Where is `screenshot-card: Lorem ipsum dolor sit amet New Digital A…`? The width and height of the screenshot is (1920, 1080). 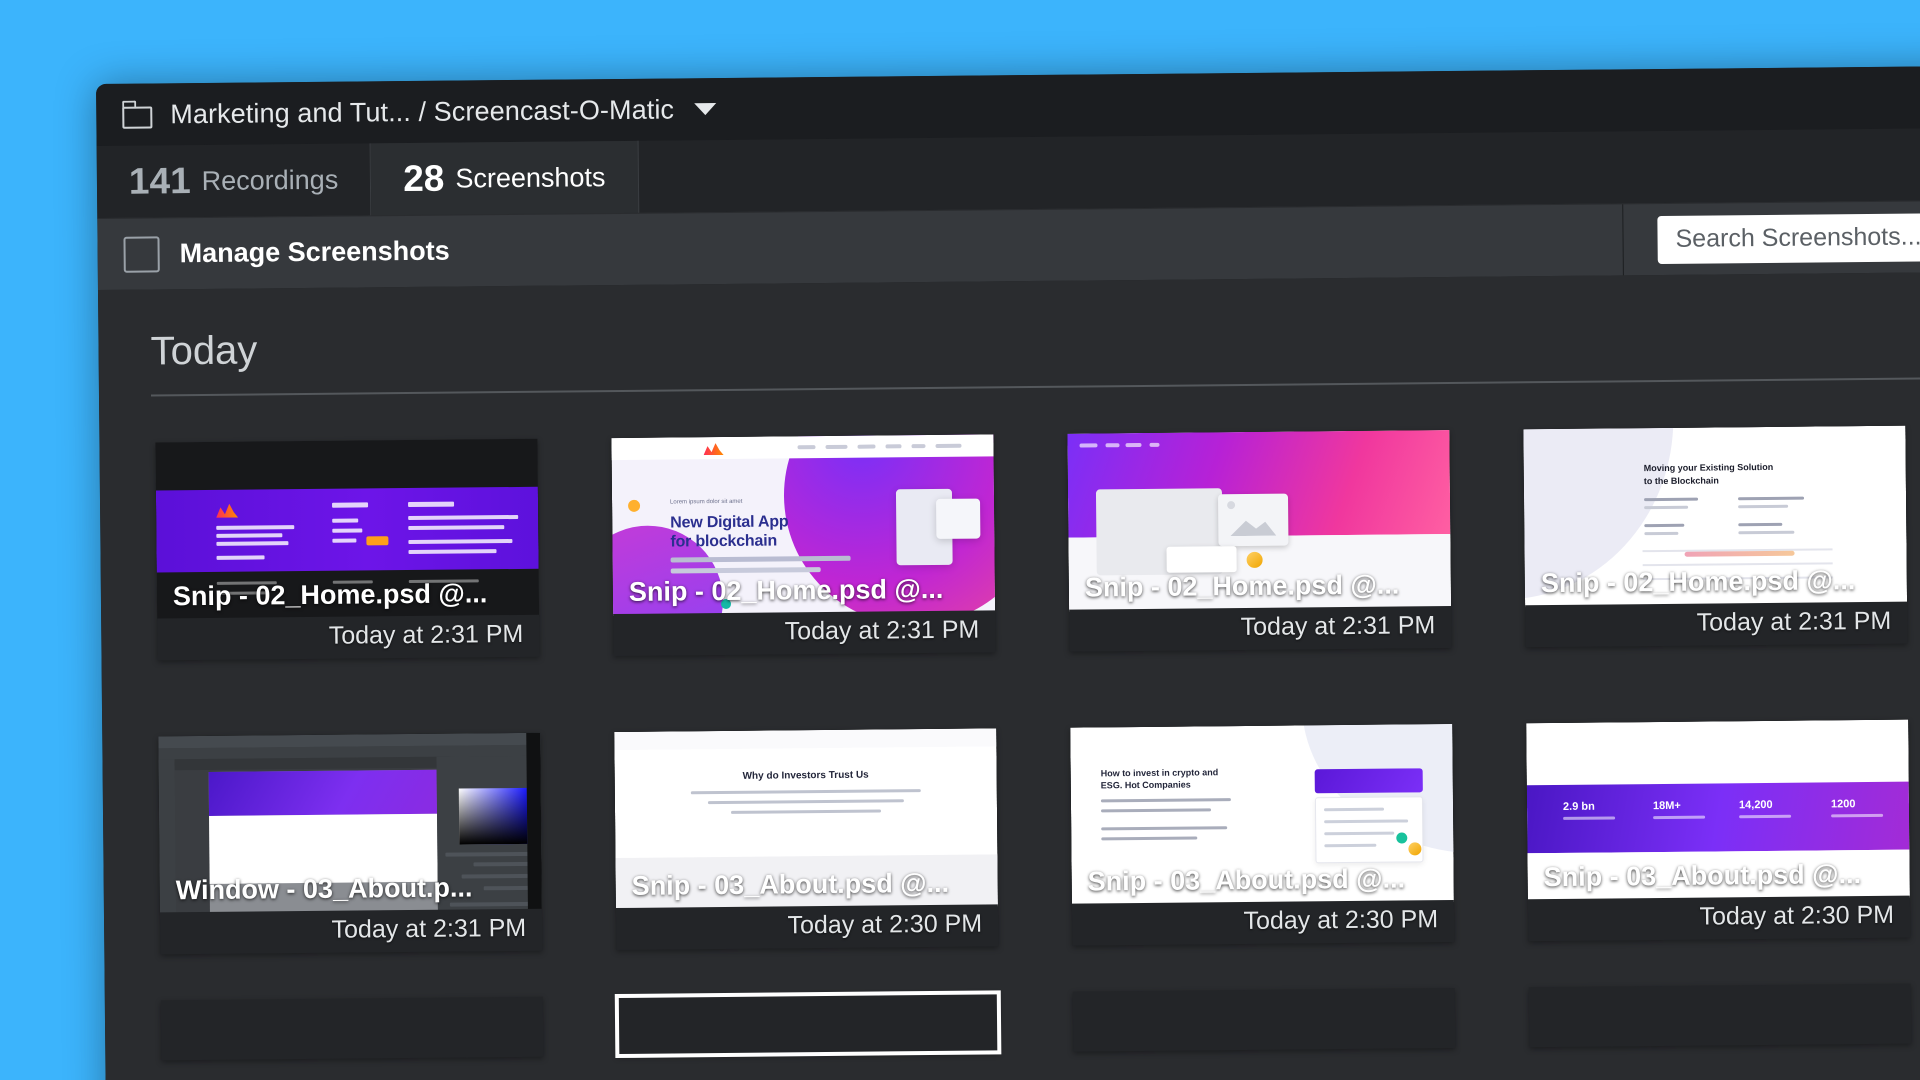
screenshot-card: Lorem ipsum dolor sit amet New Digital A… is located at coordinates (803, 545).